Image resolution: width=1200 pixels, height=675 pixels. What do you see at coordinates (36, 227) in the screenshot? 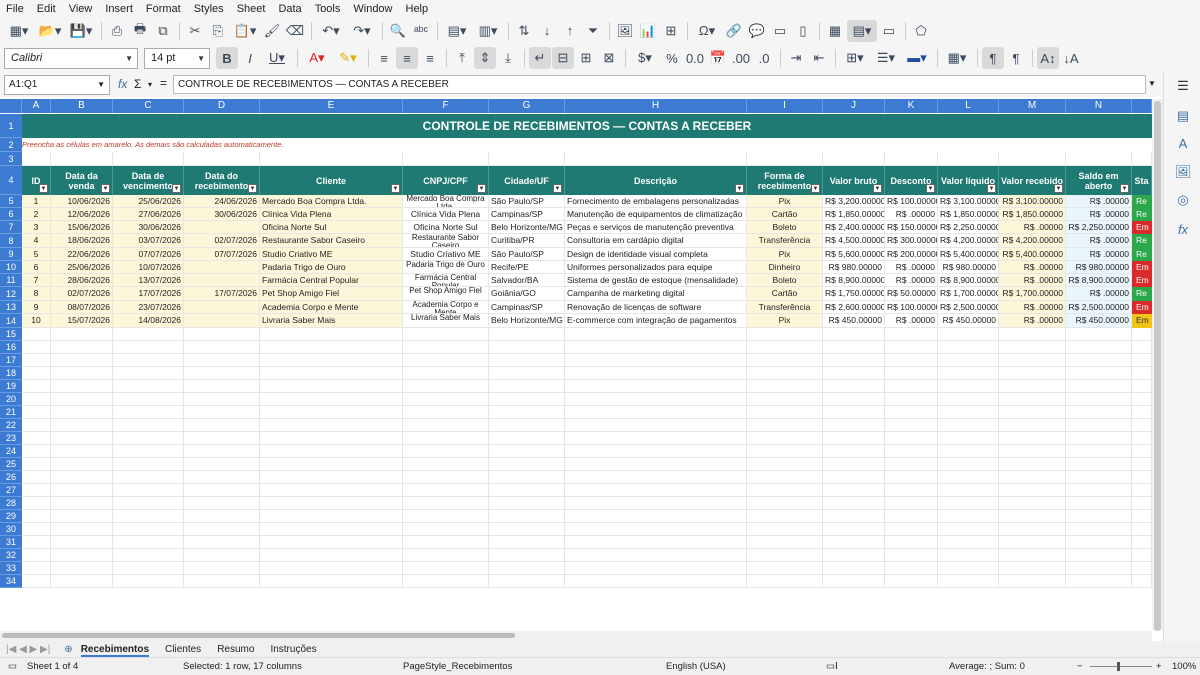
I see `table-cell: 3` at bounding box center [36, 227].